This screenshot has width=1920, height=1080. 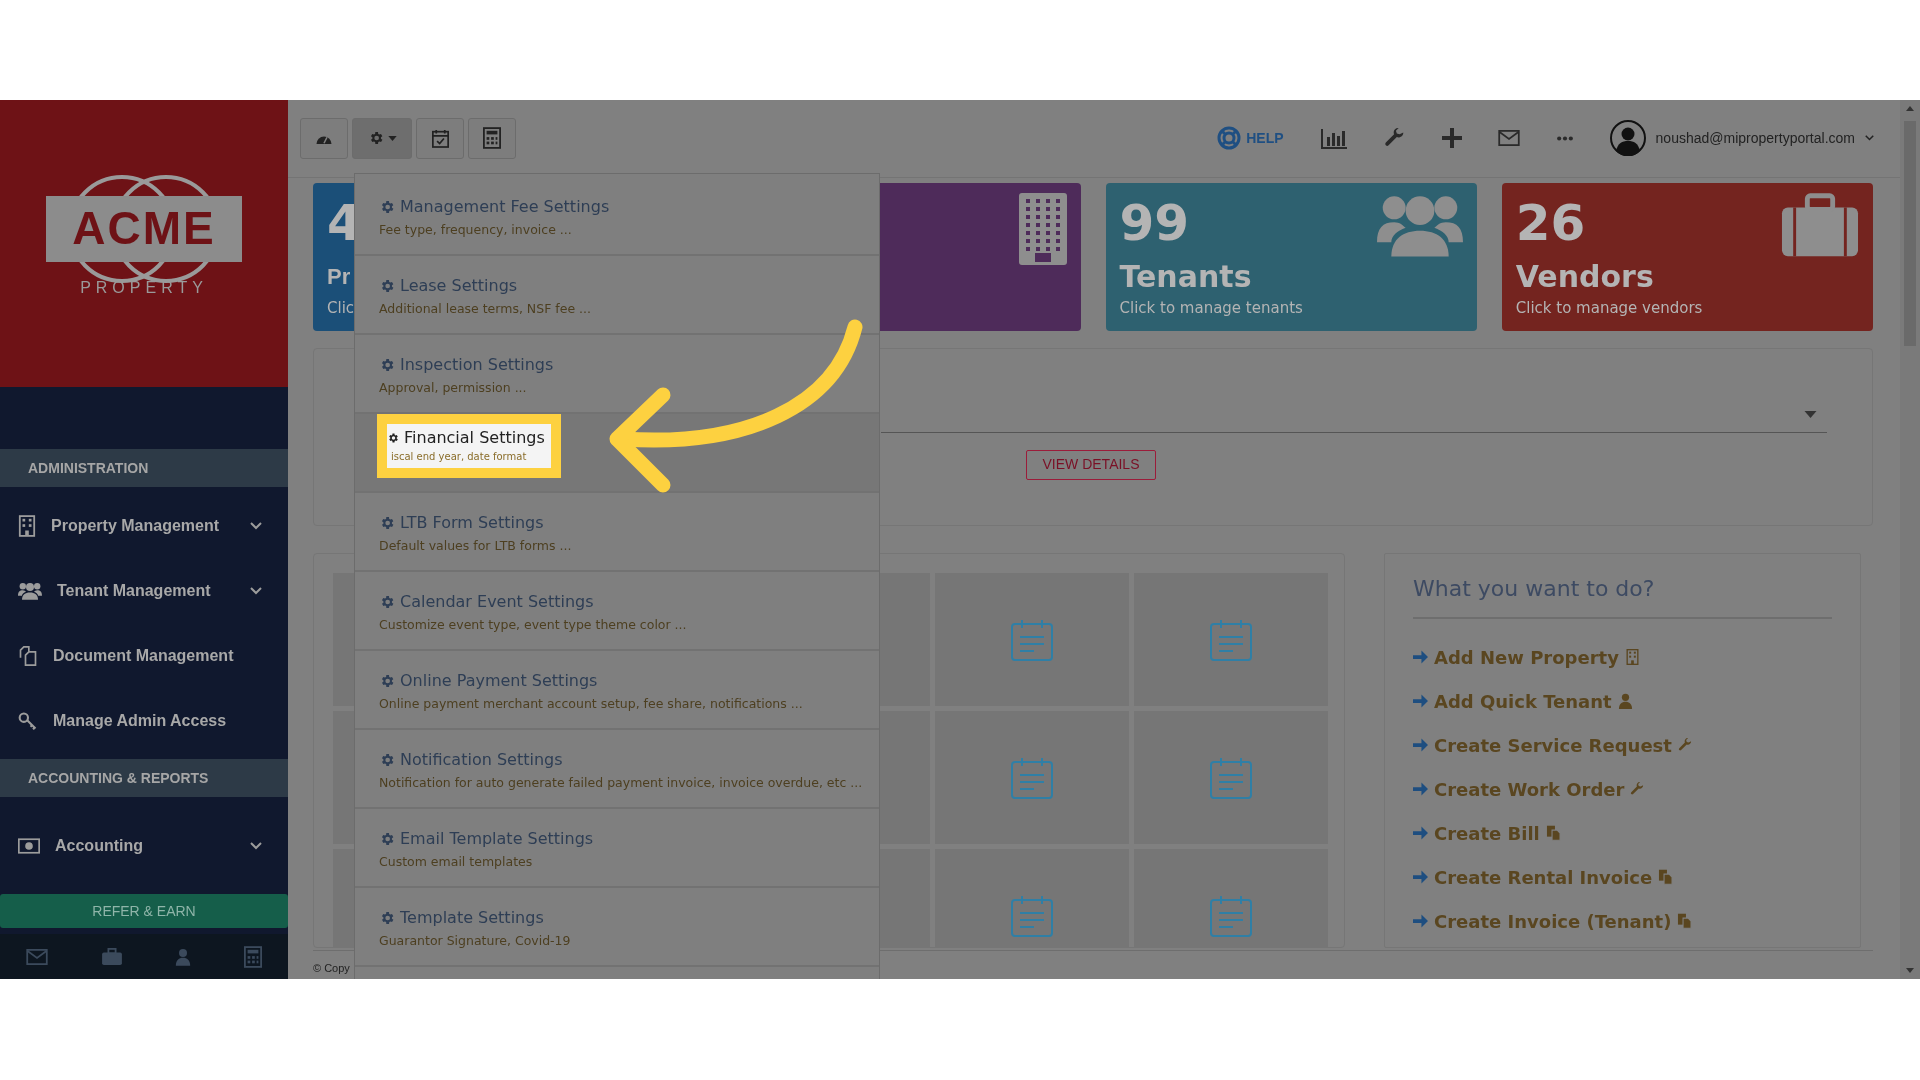 I want to click on sidebar-item: Manage Admin Access, so click(x=144, y=721).